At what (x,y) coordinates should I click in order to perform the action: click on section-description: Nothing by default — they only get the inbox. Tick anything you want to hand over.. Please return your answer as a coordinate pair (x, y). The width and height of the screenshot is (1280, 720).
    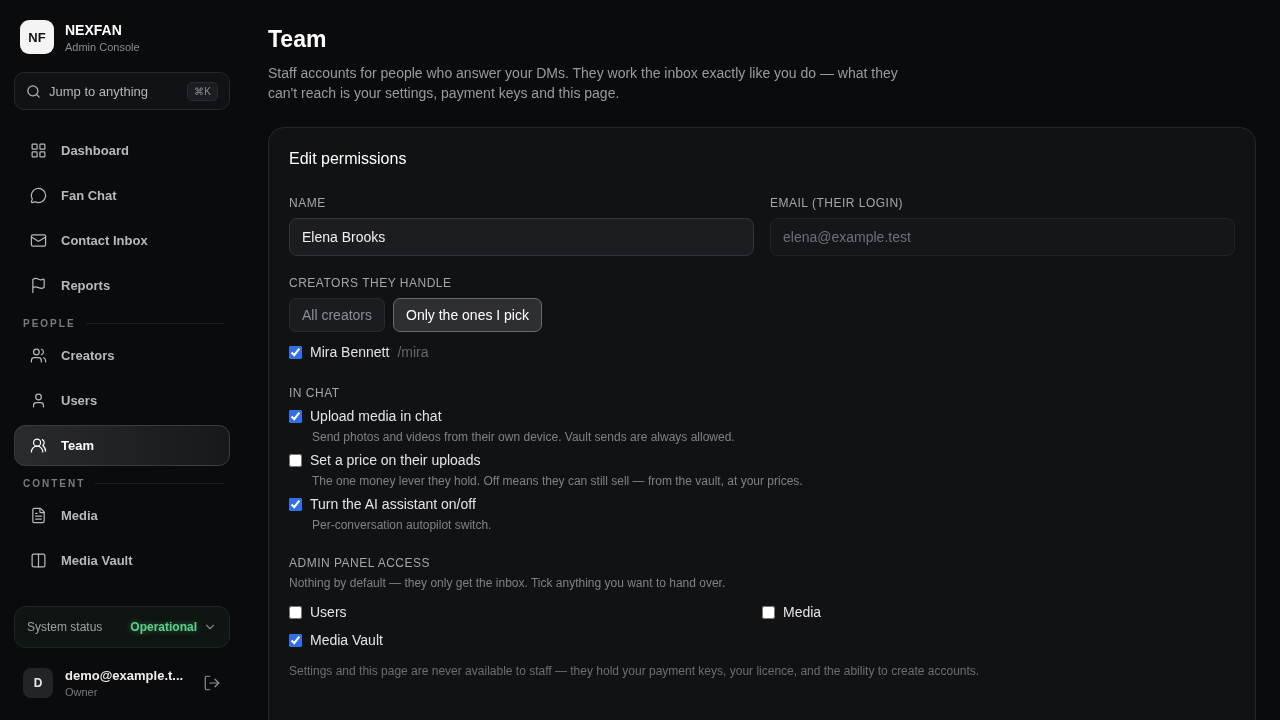
    Looking at the image, I should click on (508, 583).